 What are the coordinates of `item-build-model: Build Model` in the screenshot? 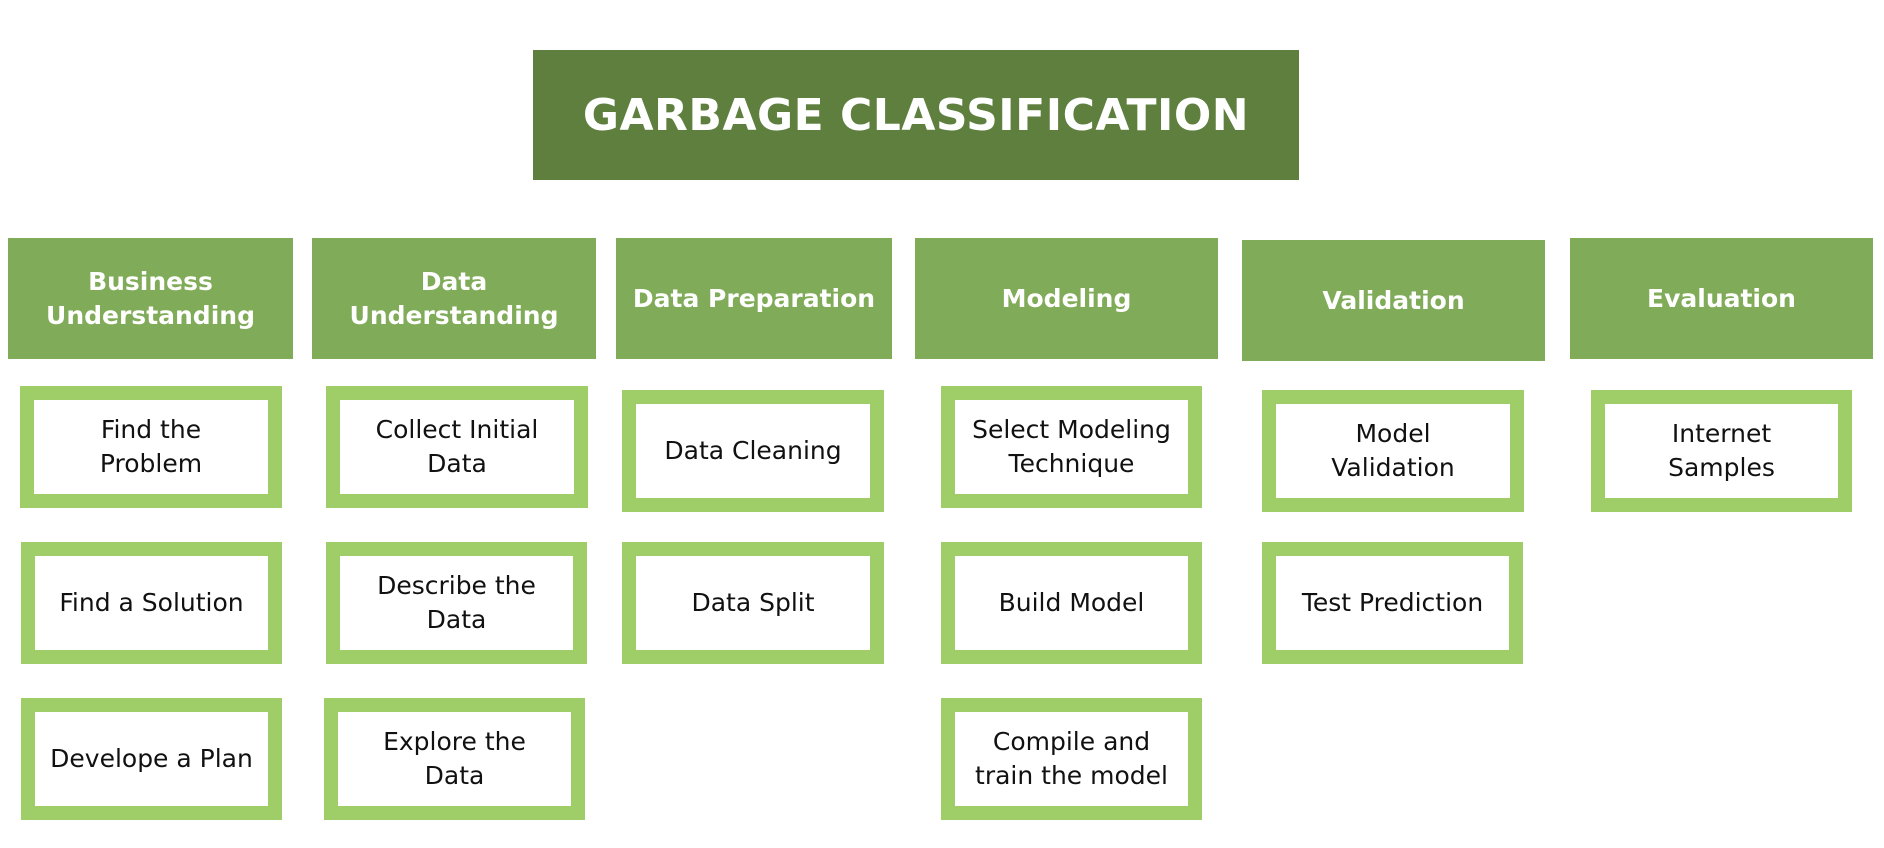 It's located at (1071, 603).